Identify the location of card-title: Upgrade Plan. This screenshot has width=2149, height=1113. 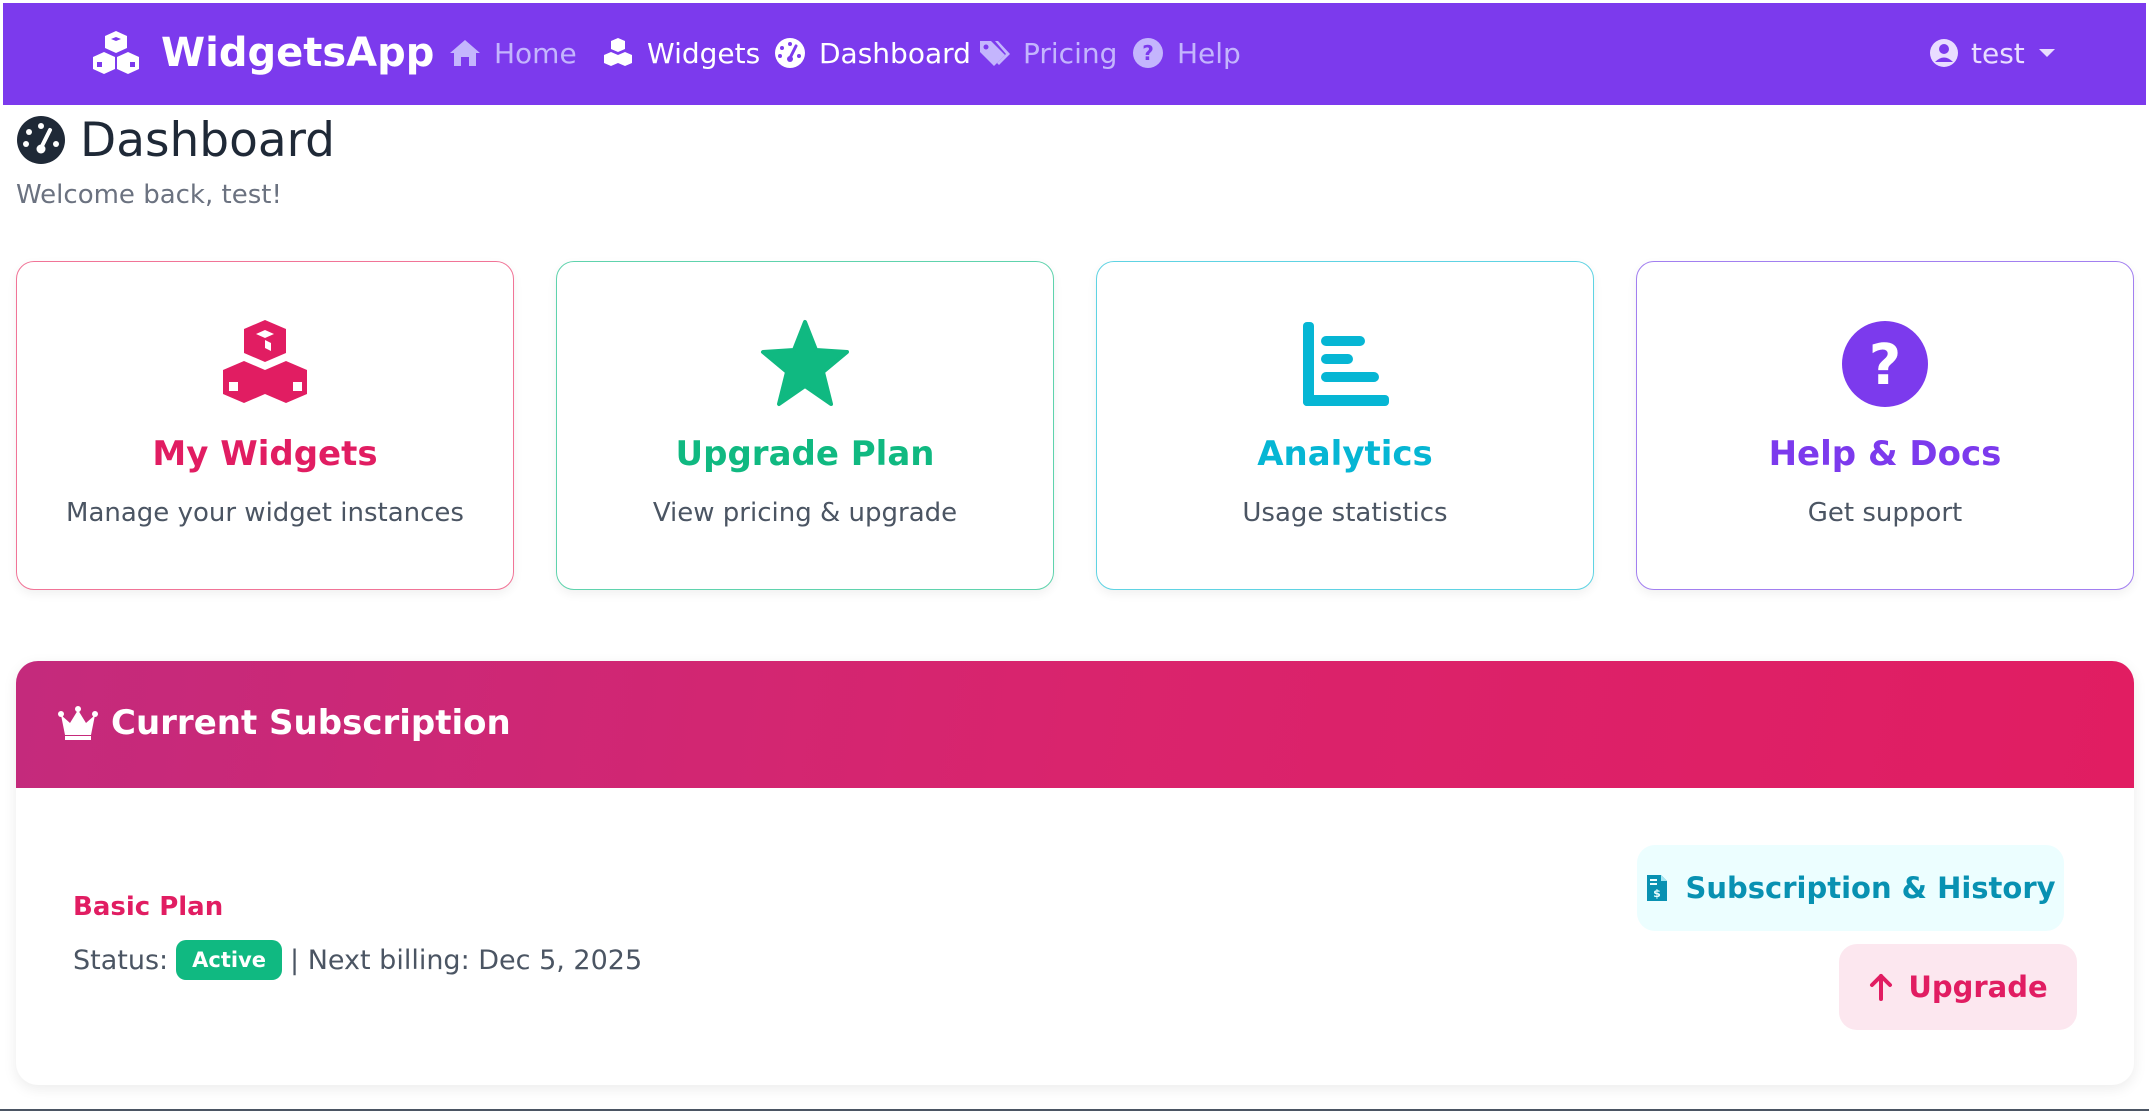
(805, 454).